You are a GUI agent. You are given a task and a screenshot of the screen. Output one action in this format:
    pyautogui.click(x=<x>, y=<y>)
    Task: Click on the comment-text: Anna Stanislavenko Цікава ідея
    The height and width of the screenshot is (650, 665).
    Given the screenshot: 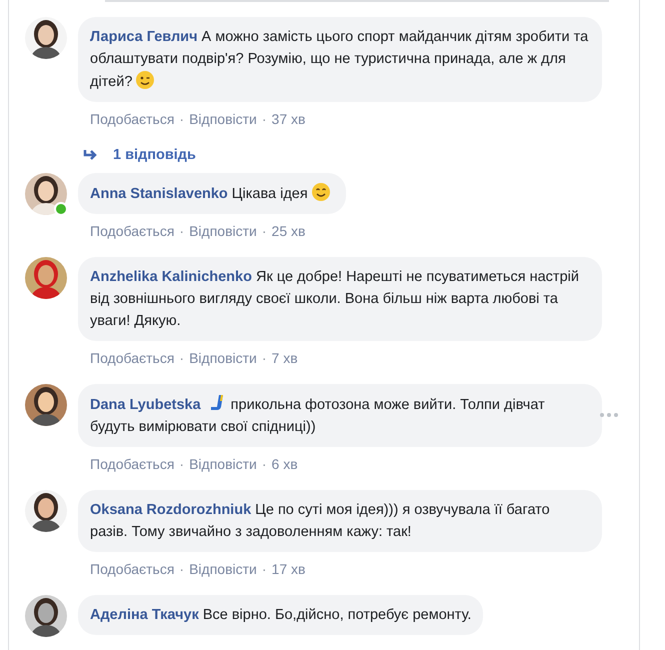 What is the action you would take?
    pyautogui.click(x=212, y=194)
    